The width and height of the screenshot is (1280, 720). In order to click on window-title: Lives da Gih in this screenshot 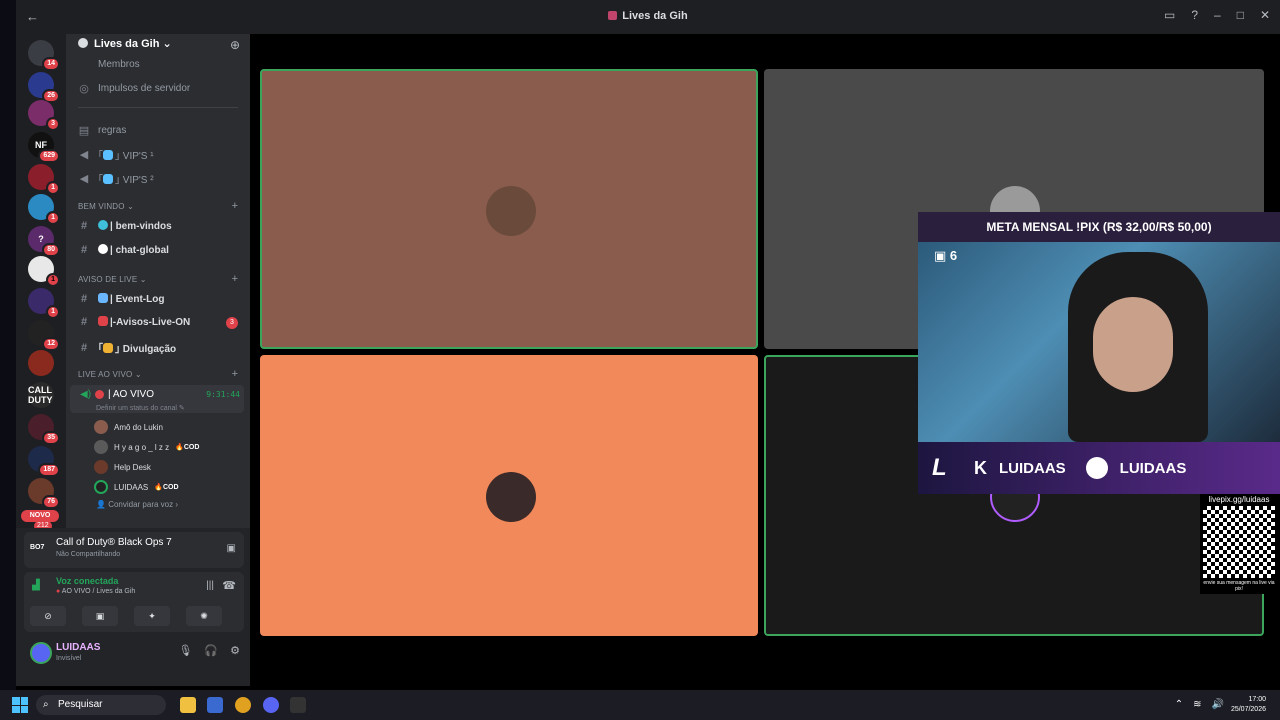, I will do `click(648, 16)`.